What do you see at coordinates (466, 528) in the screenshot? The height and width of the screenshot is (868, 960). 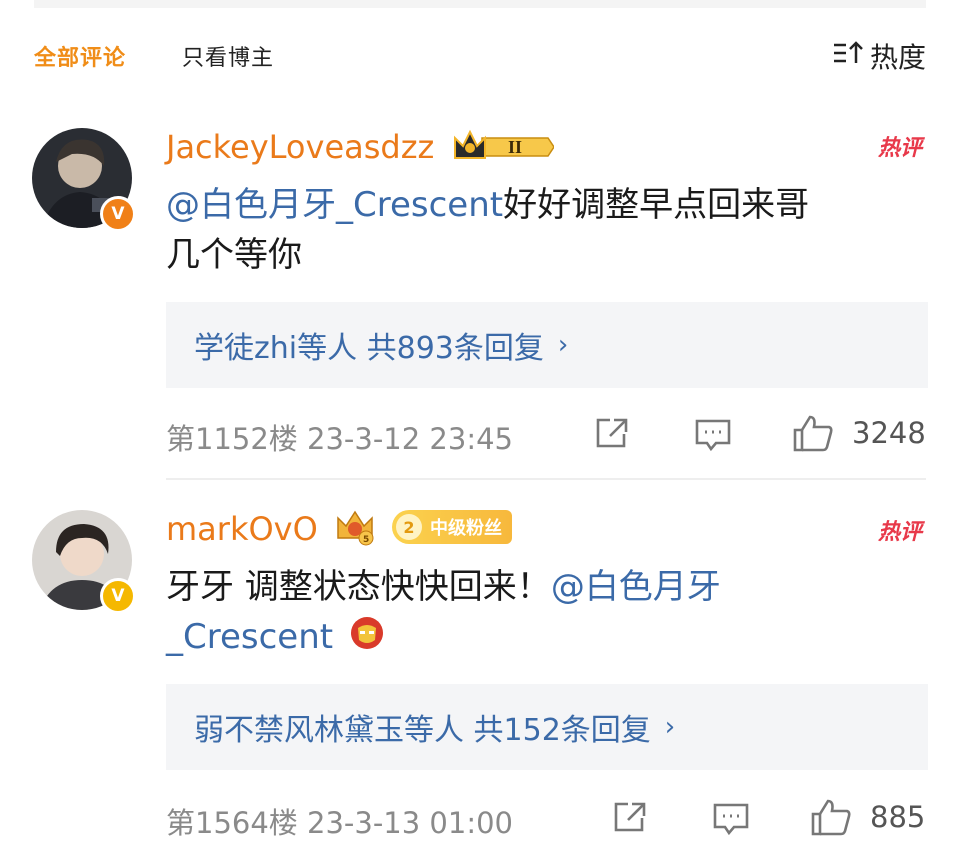 I see `fan-level-label: 中级粉丝` at bounding box center [466, 528].